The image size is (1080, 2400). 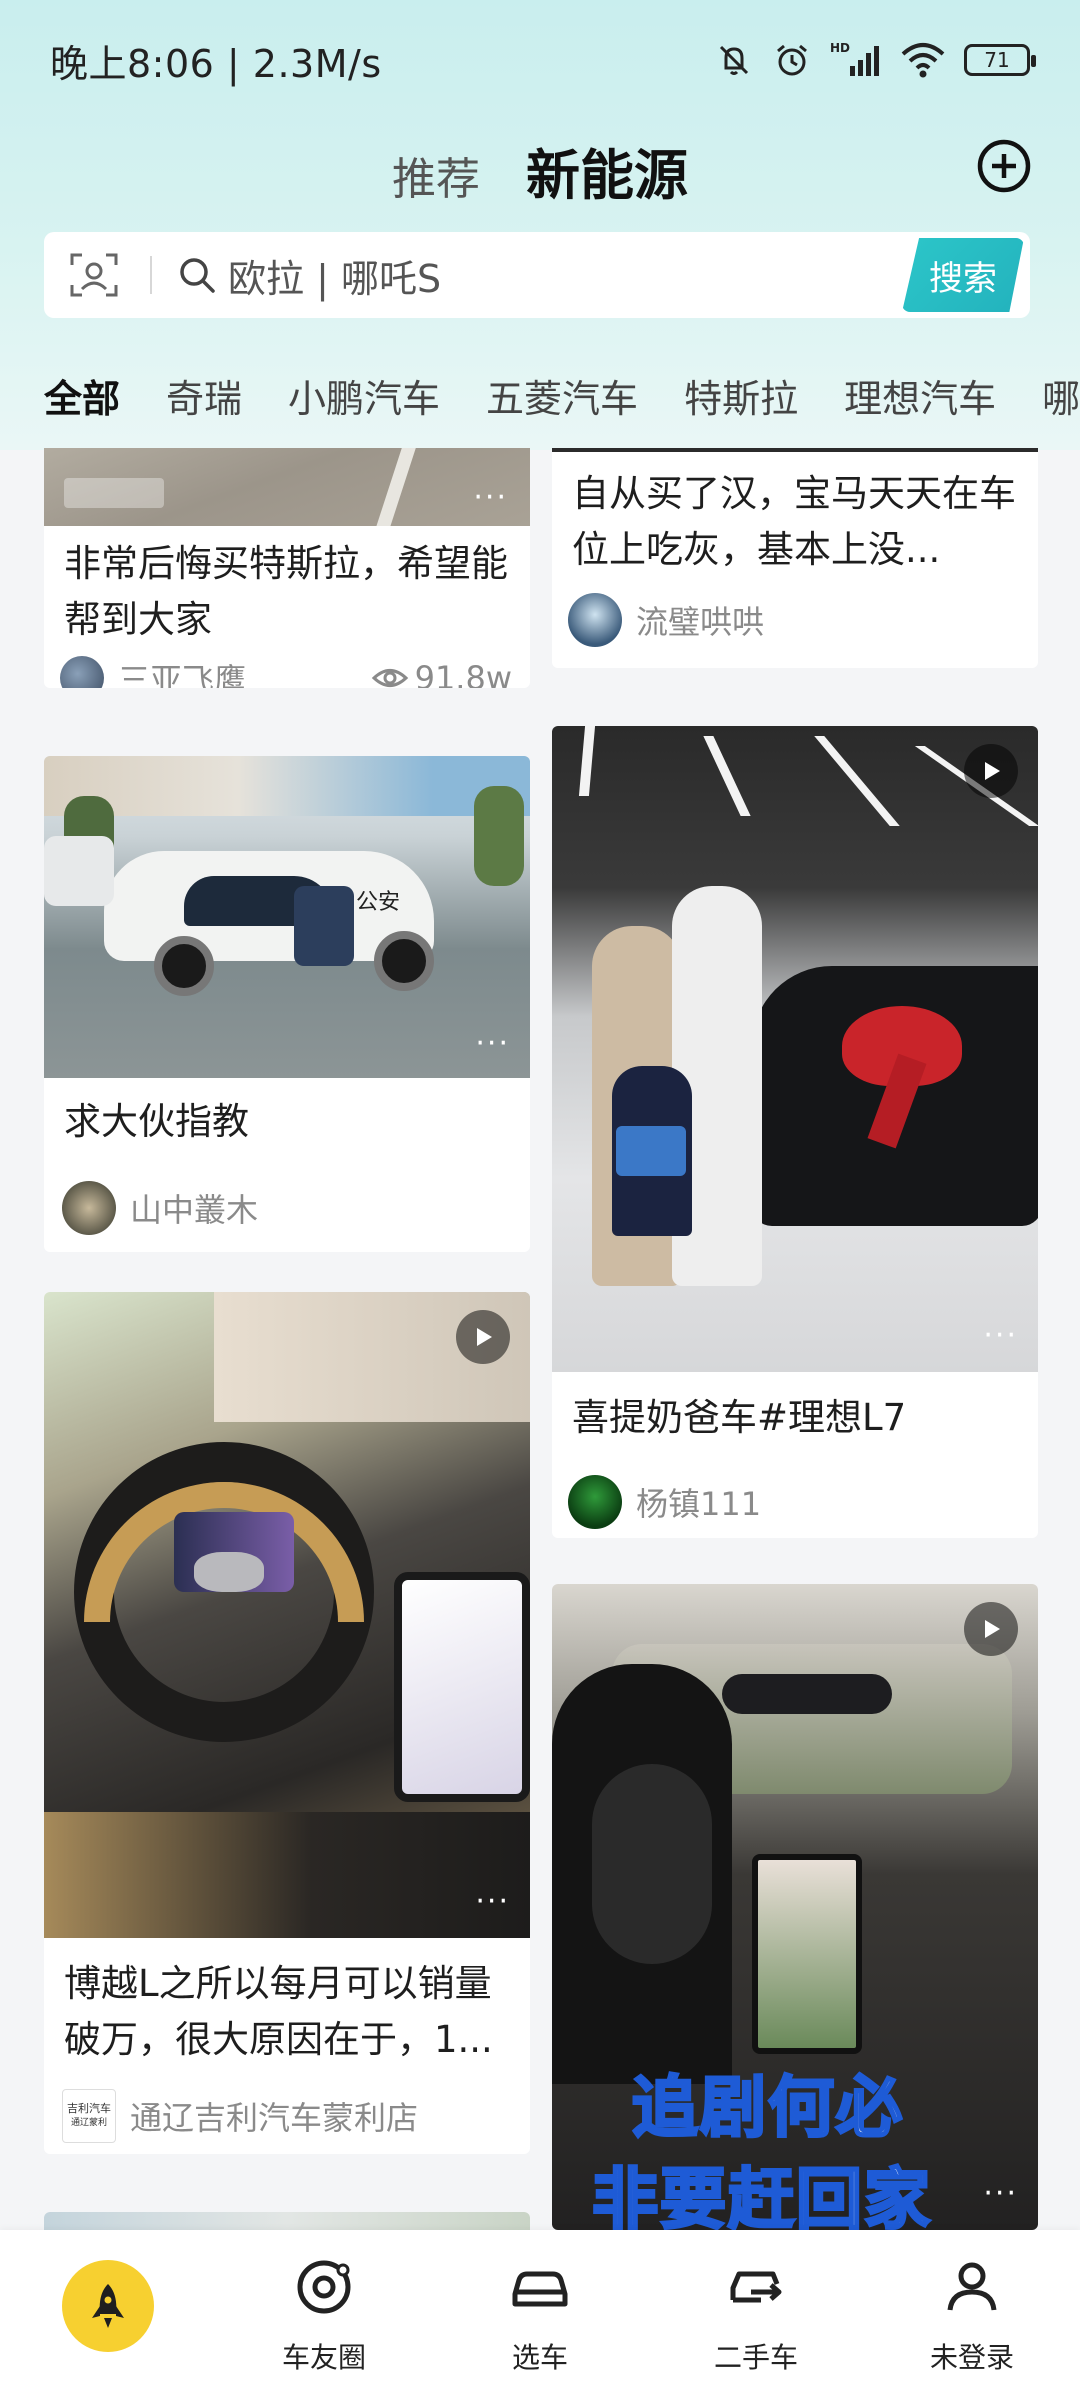 I want to click on rocket-icon, so click(x=108, y=2306).